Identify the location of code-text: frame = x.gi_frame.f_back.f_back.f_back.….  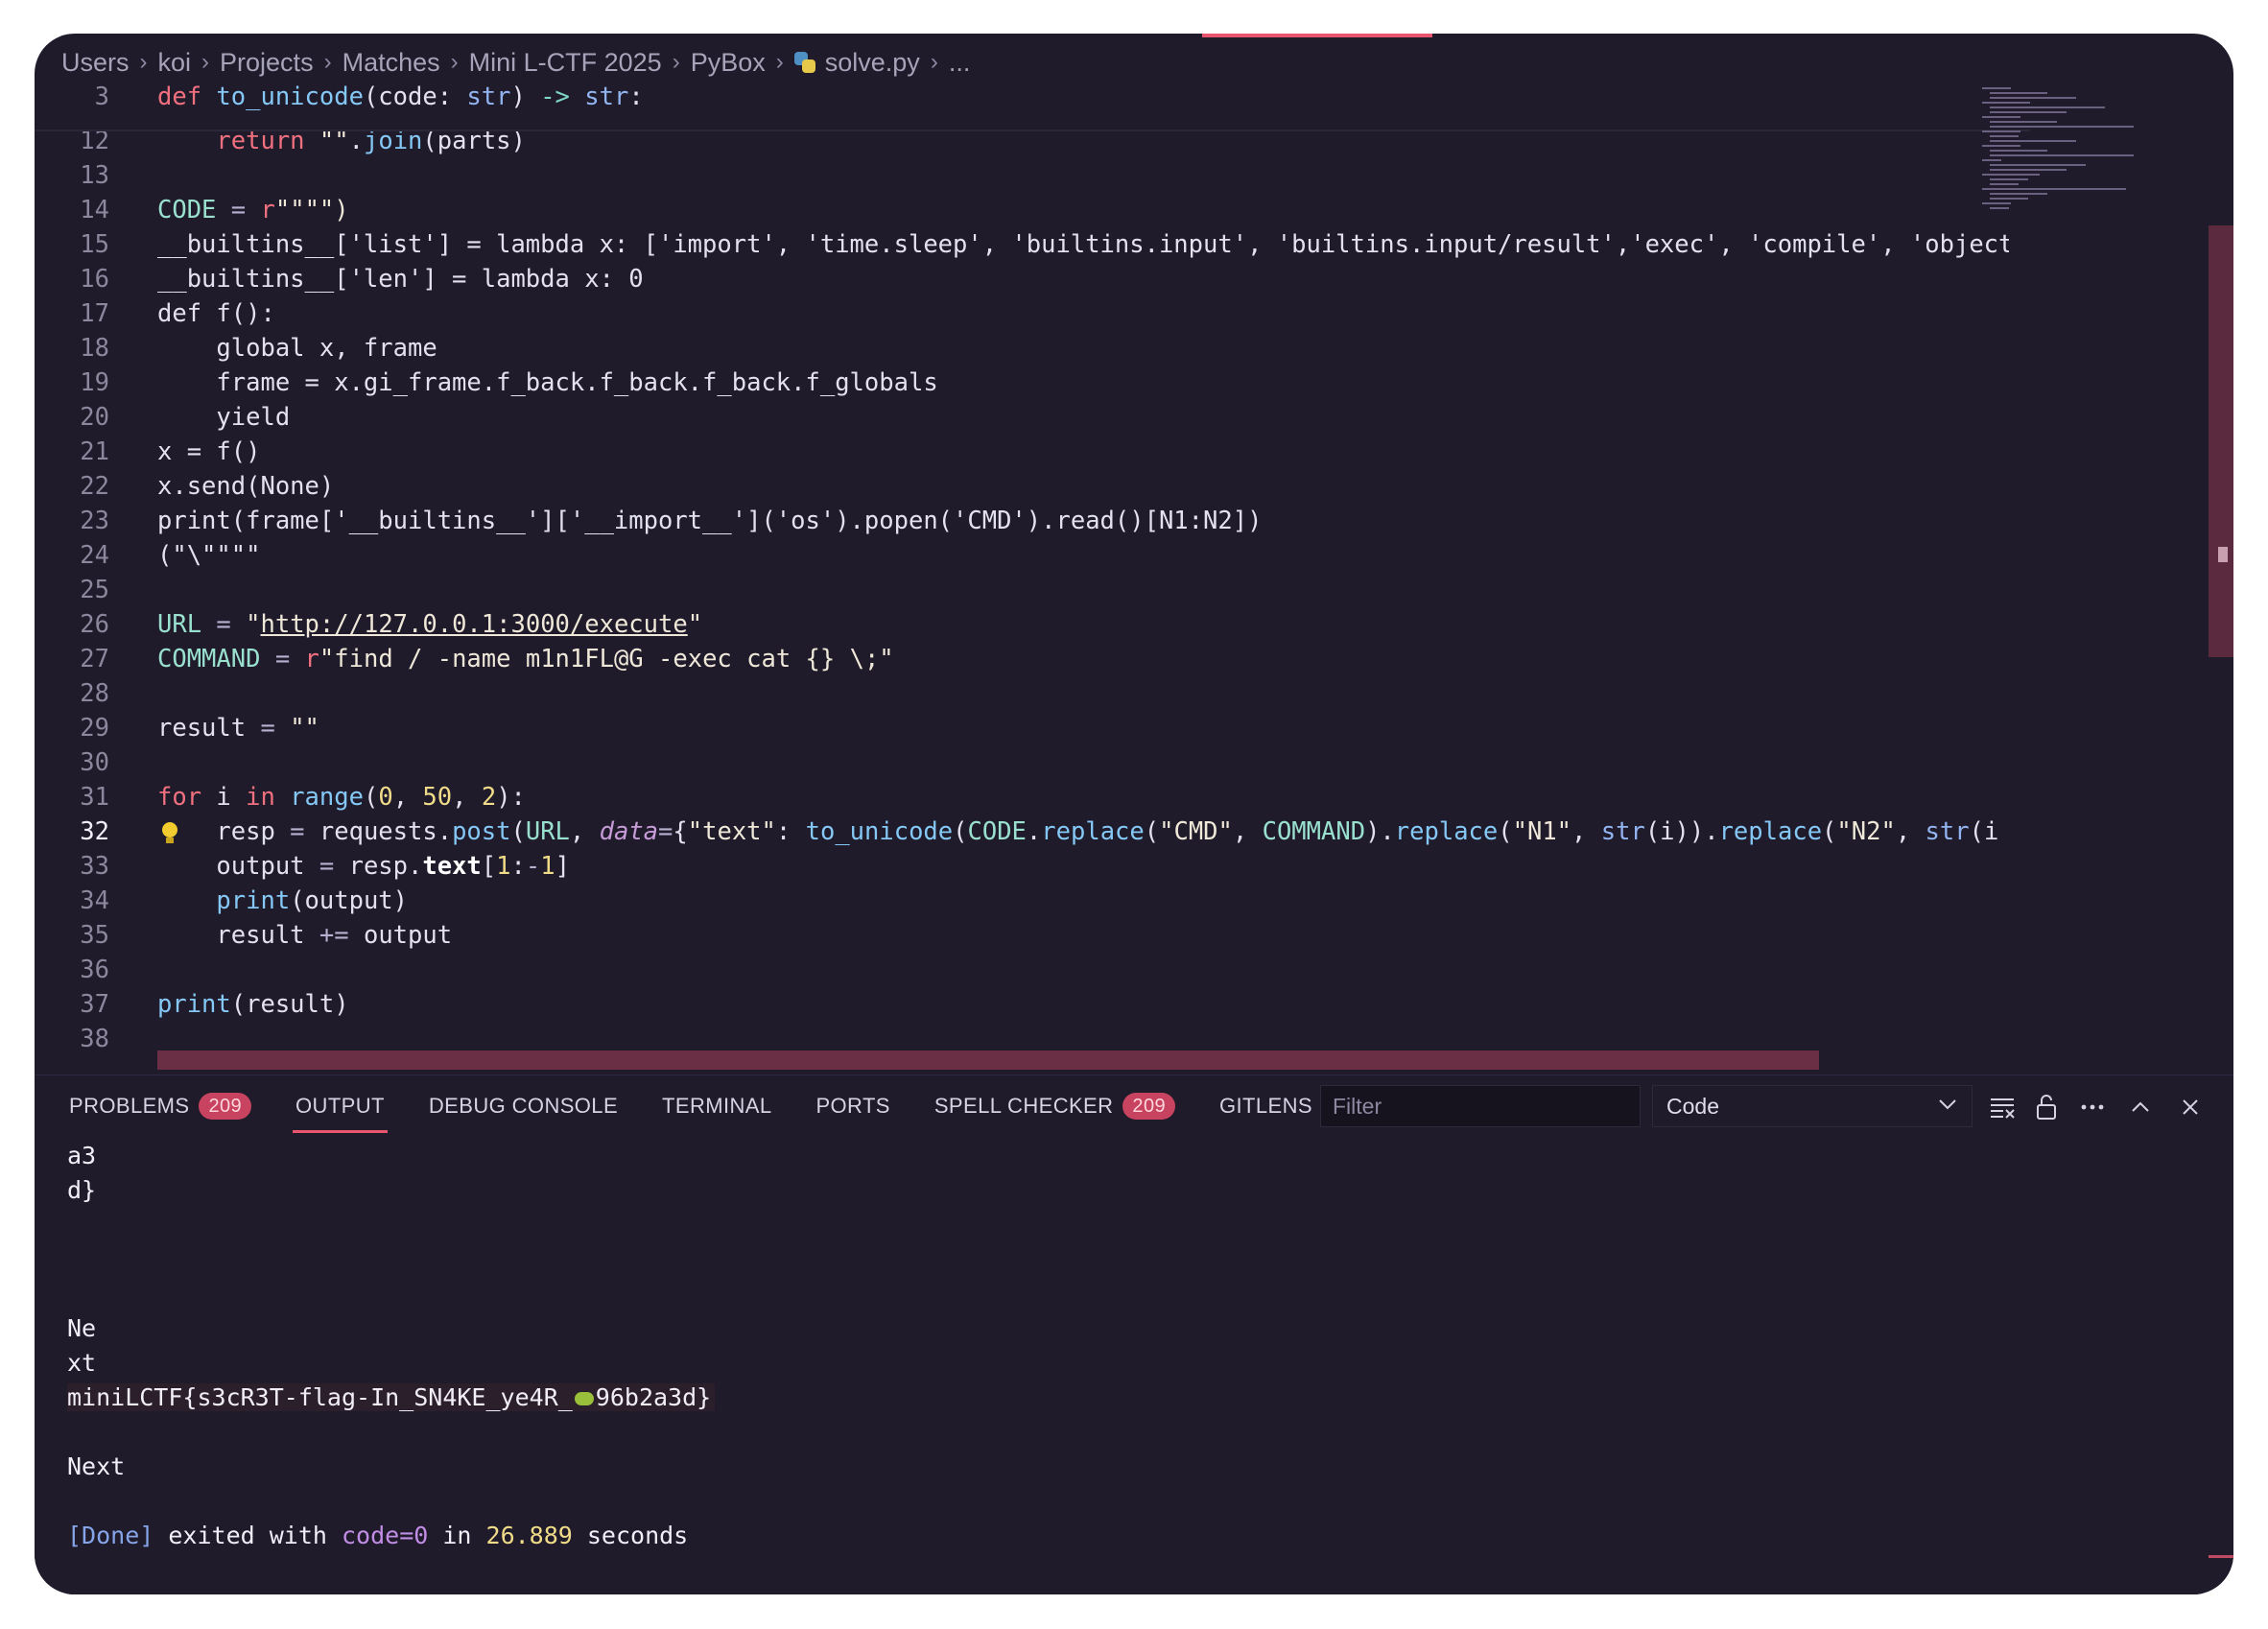
(1083, 383).